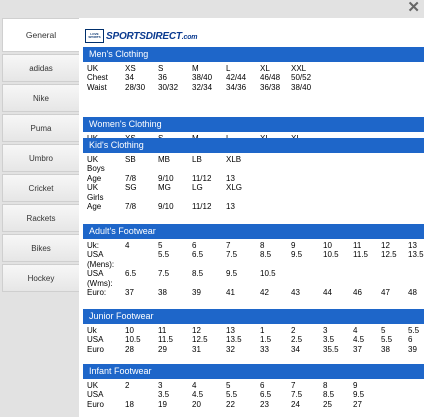 Image resolution: width=424 pixels, height=417 pixels. Describe the element at coordinates (253, 330) in the screenshot. I see `size-row: Uk 10 11 12 13 1 2 3 4 5 5.5` at that location.